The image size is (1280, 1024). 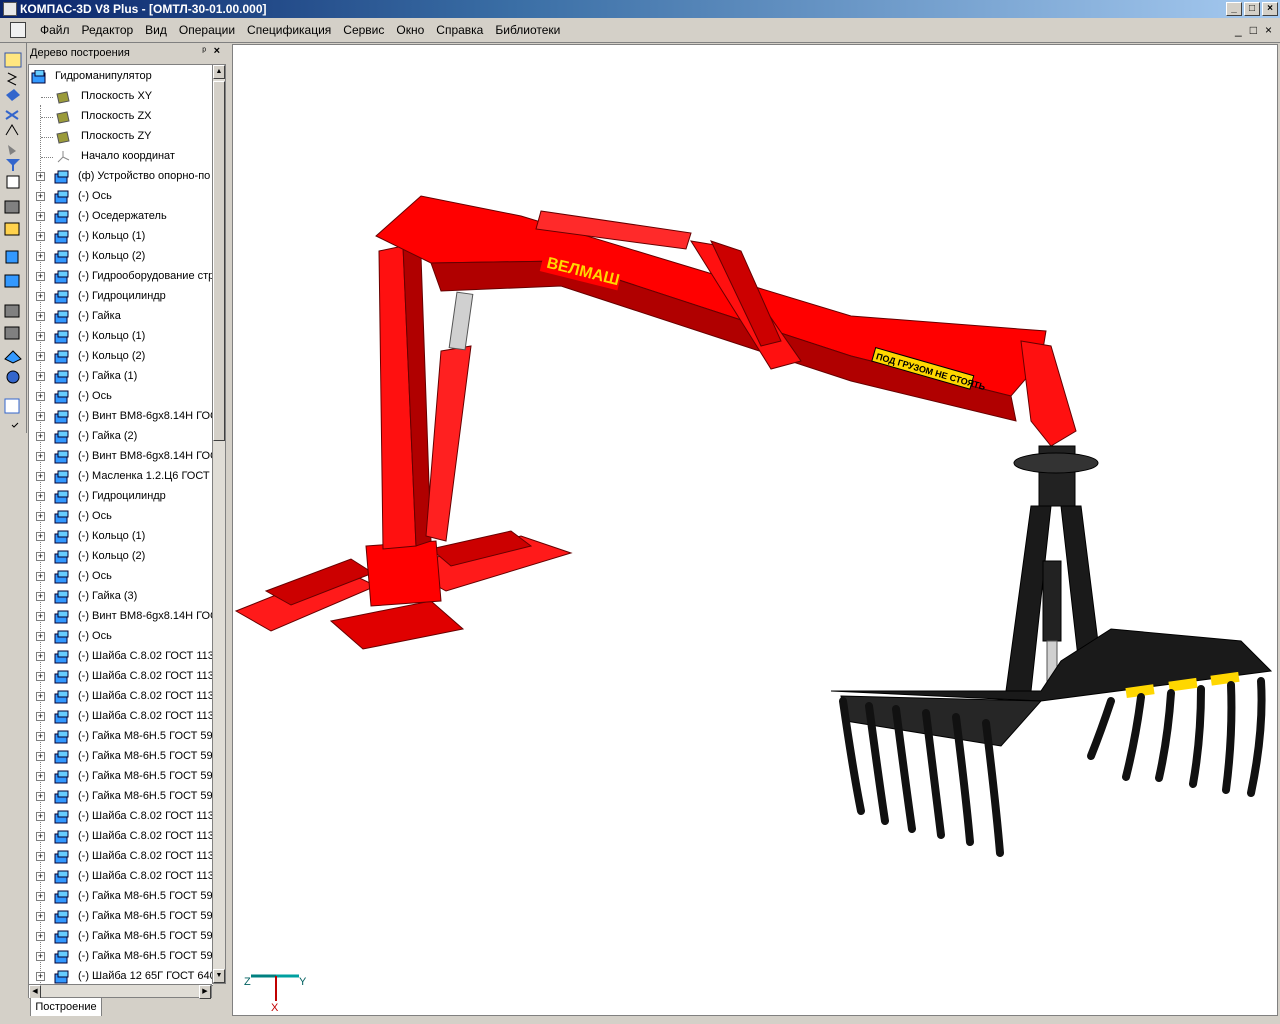 I want to click on tree-item: + (-) Гидрооборудование стр, so click(x=121, y=277).